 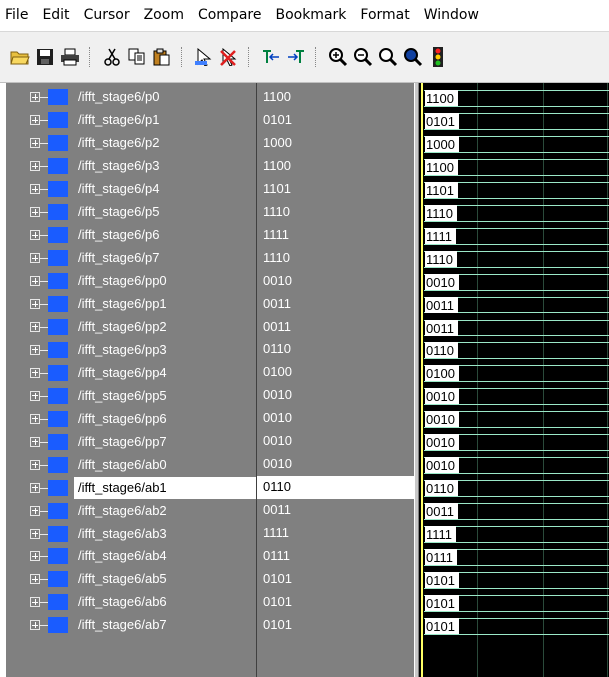 What do you see at coordinates (413, 57) in the screenshot?
I see `zoom-last-icon` at bounding box center [413, 57].